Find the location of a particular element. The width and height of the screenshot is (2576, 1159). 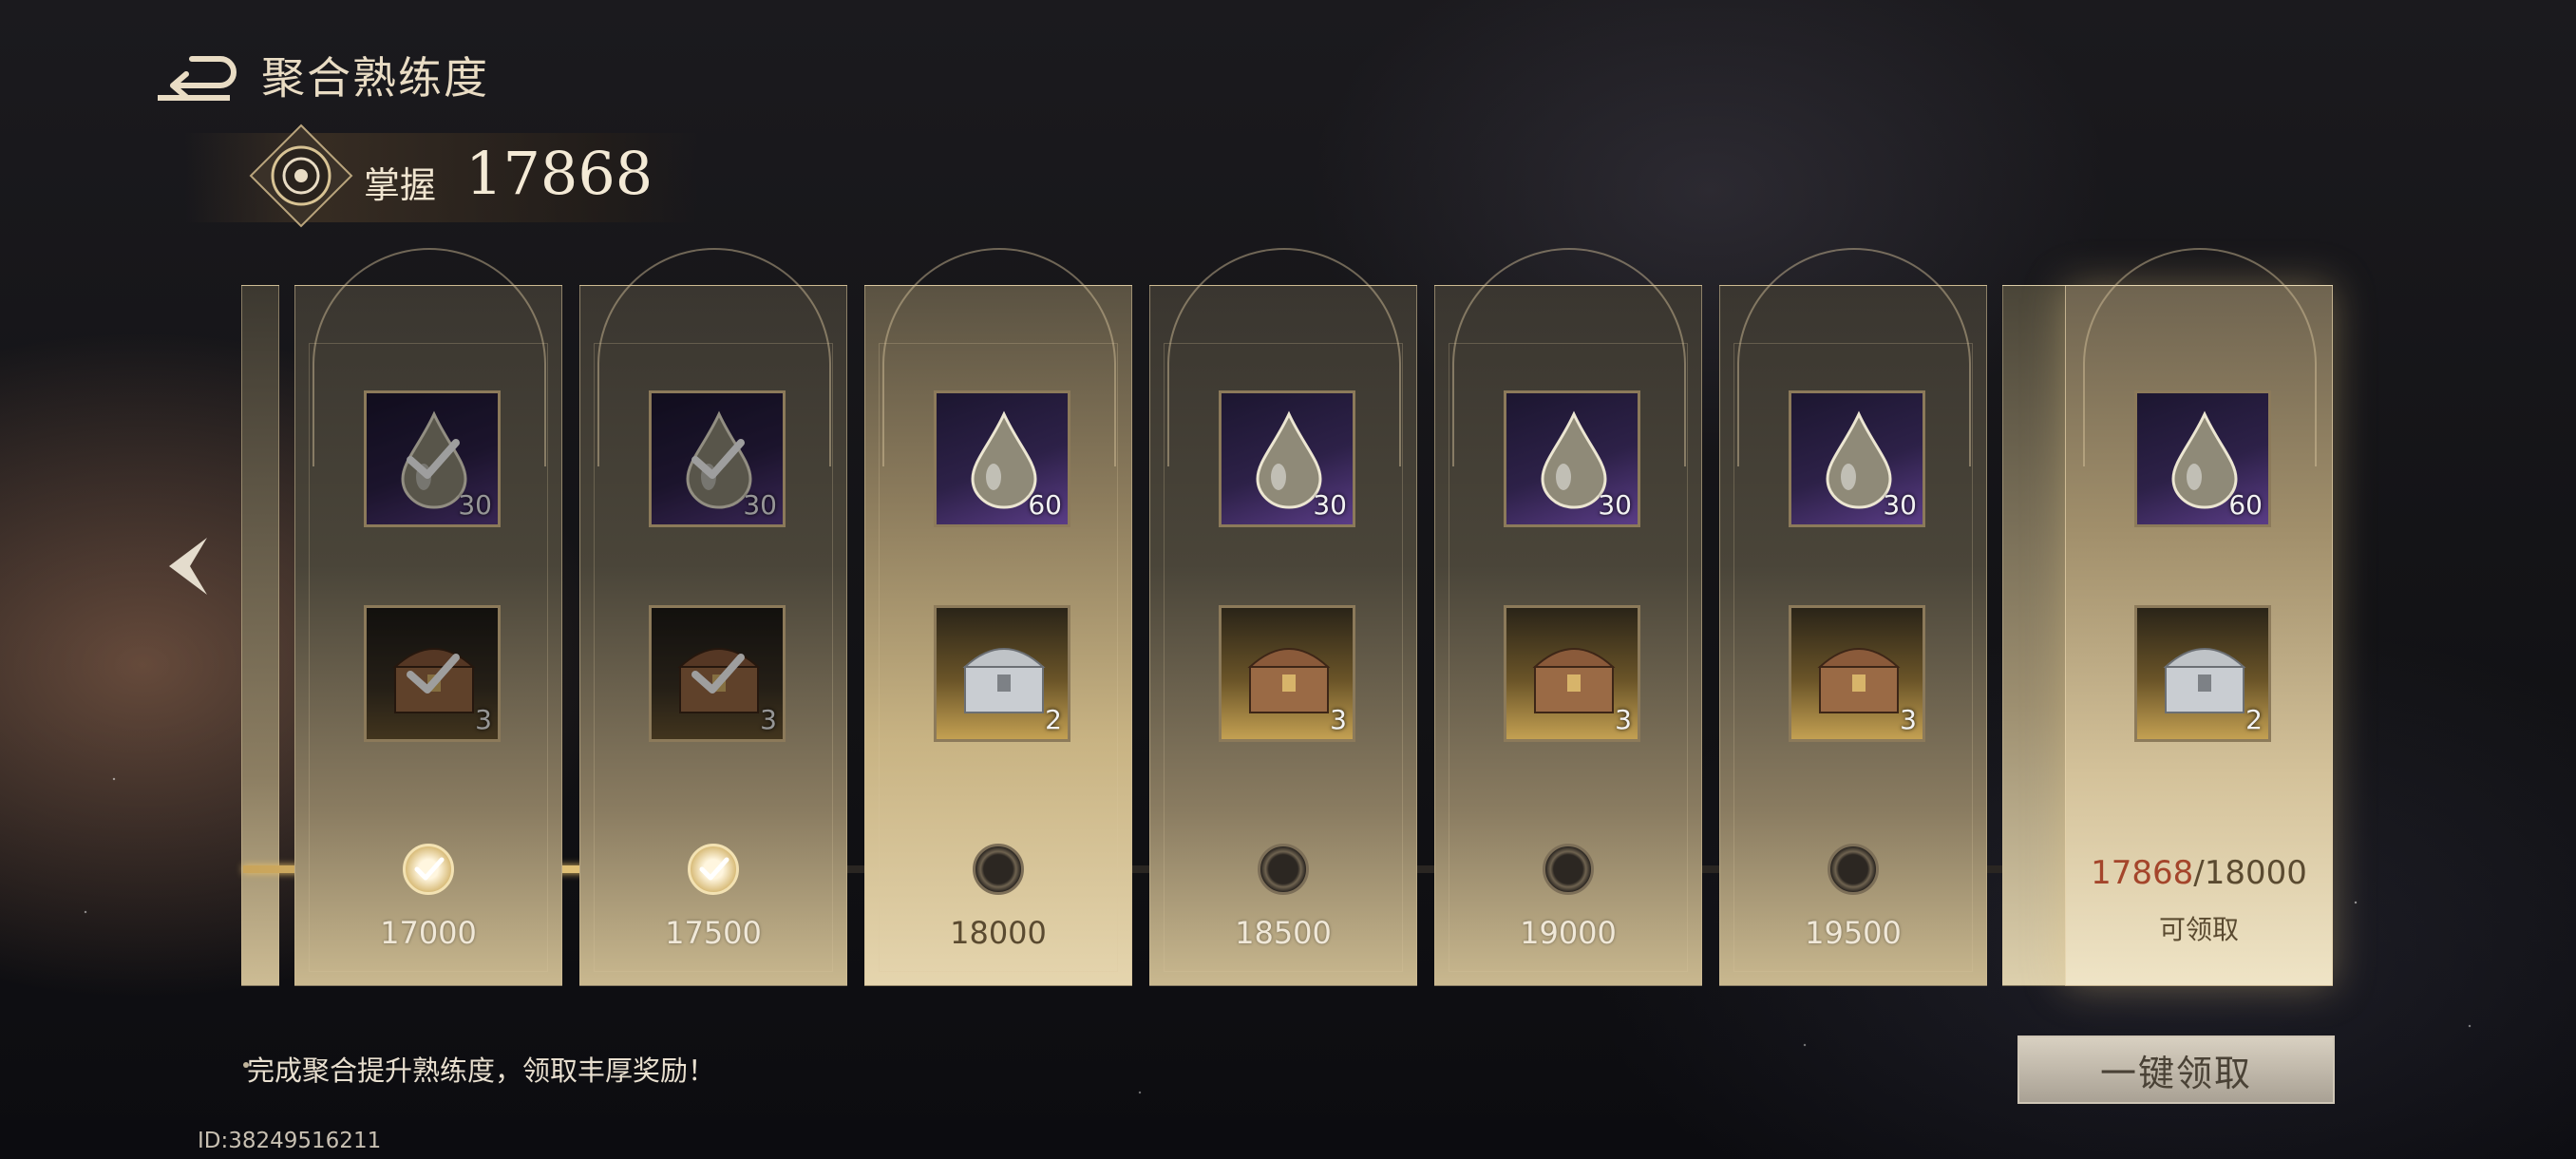

reward-card-ready: 60 2 17868/18000 可领取 is located at coordinates (2199, 617).